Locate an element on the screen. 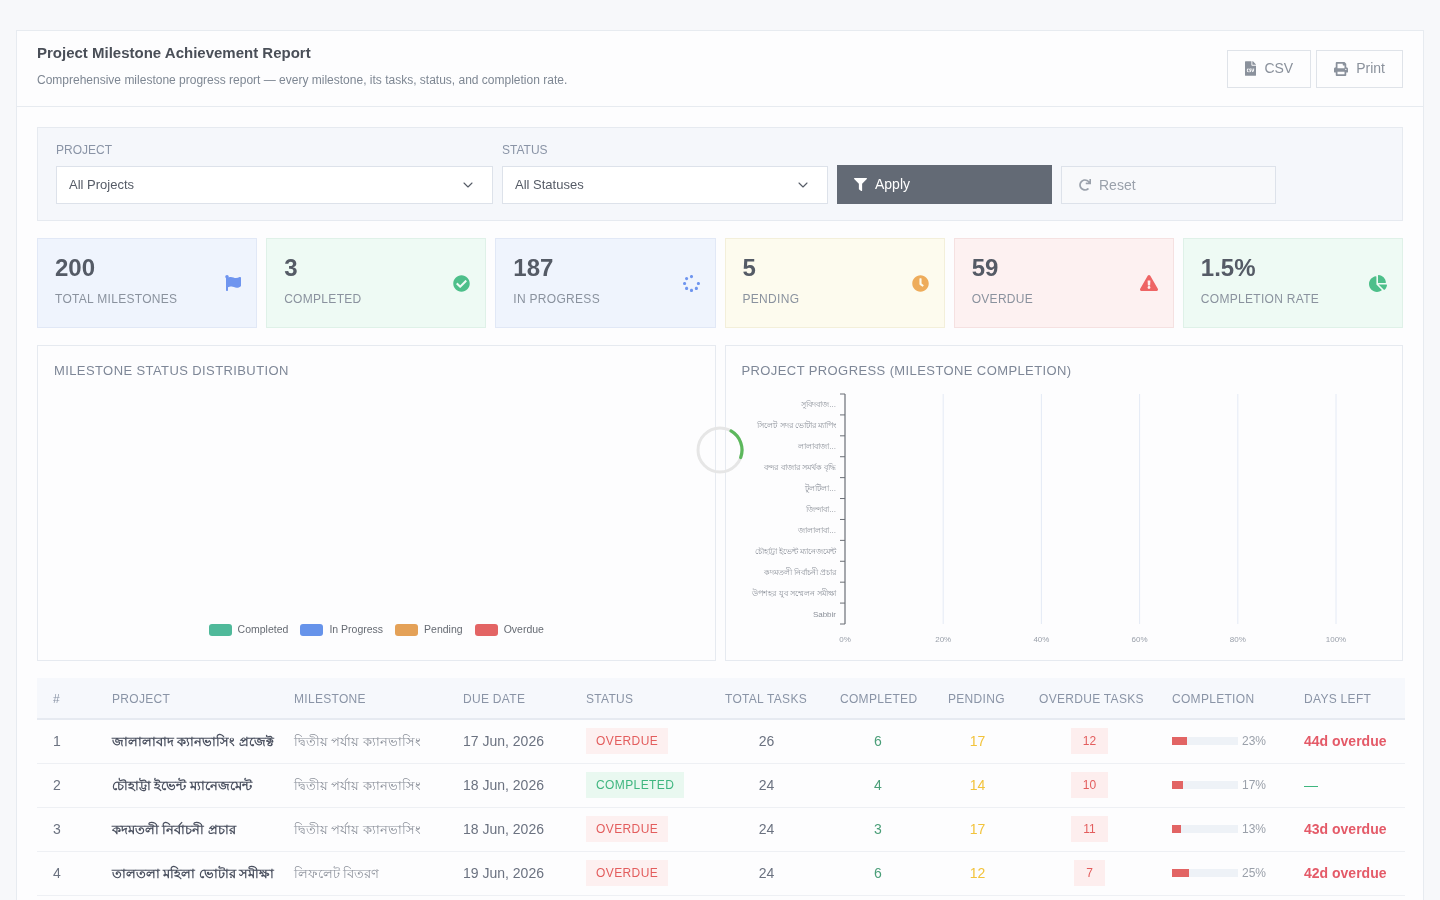  tick-label: 100% is located at coordinates (1335, 639).